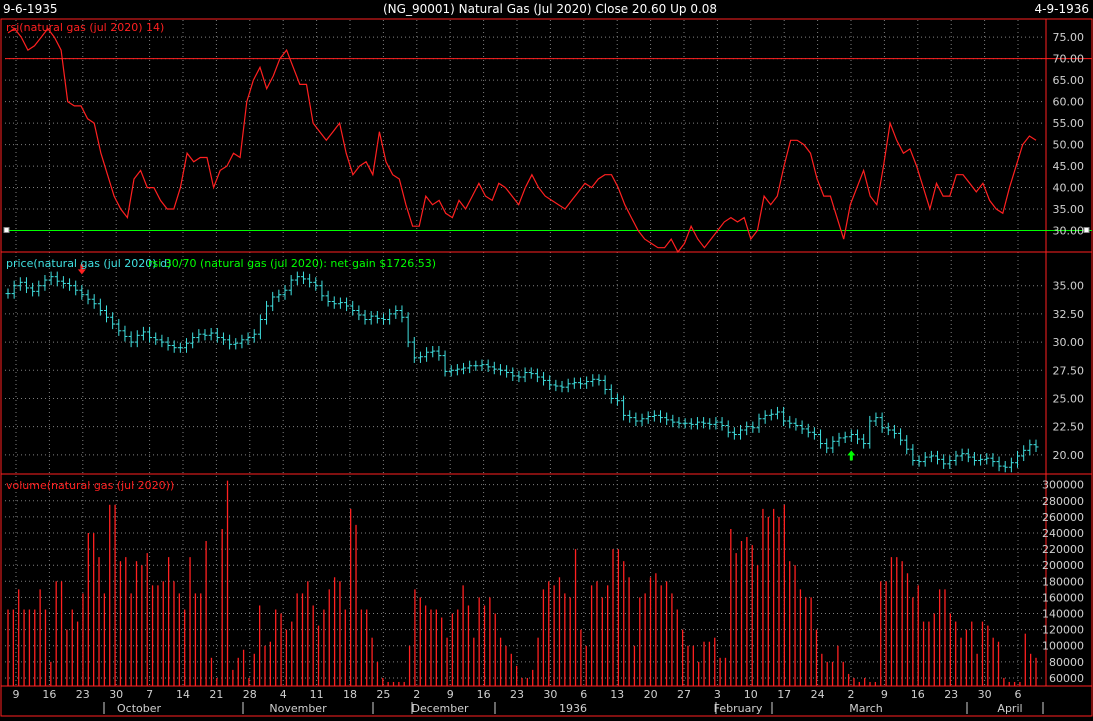 The width and height of the screenshot is (1093, 721). Describe the element at coordinates (1063, 614) in the screenshot. I see `volume-tick-label: 140000` at that location.